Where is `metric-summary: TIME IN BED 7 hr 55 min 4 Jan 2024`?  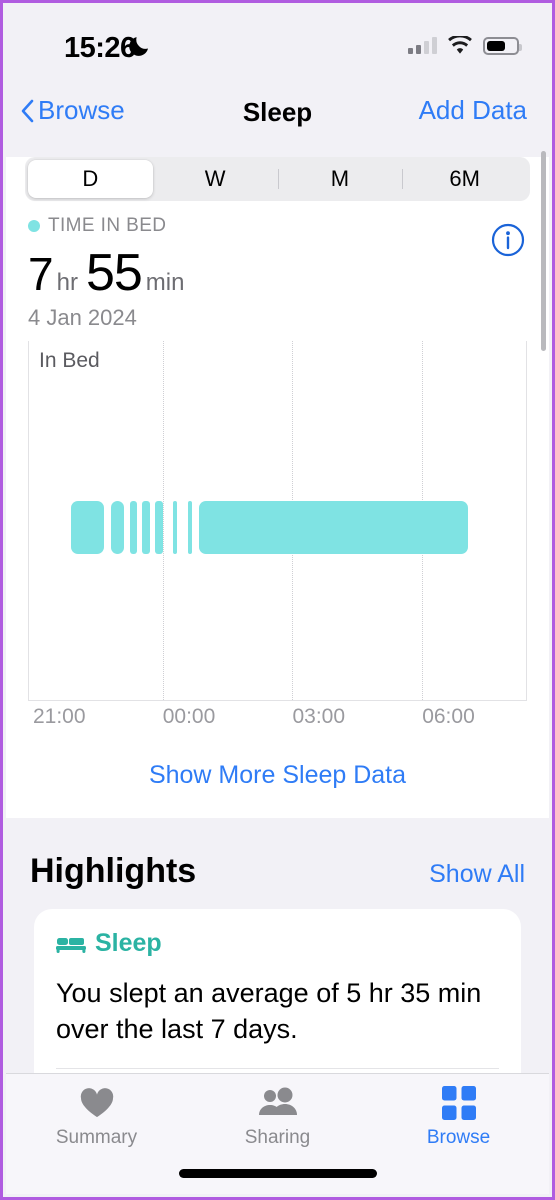 metric-summary: TIME IN BED 7 hr 55 min 4 Jan 2024 is located at coordinates (277, 273).